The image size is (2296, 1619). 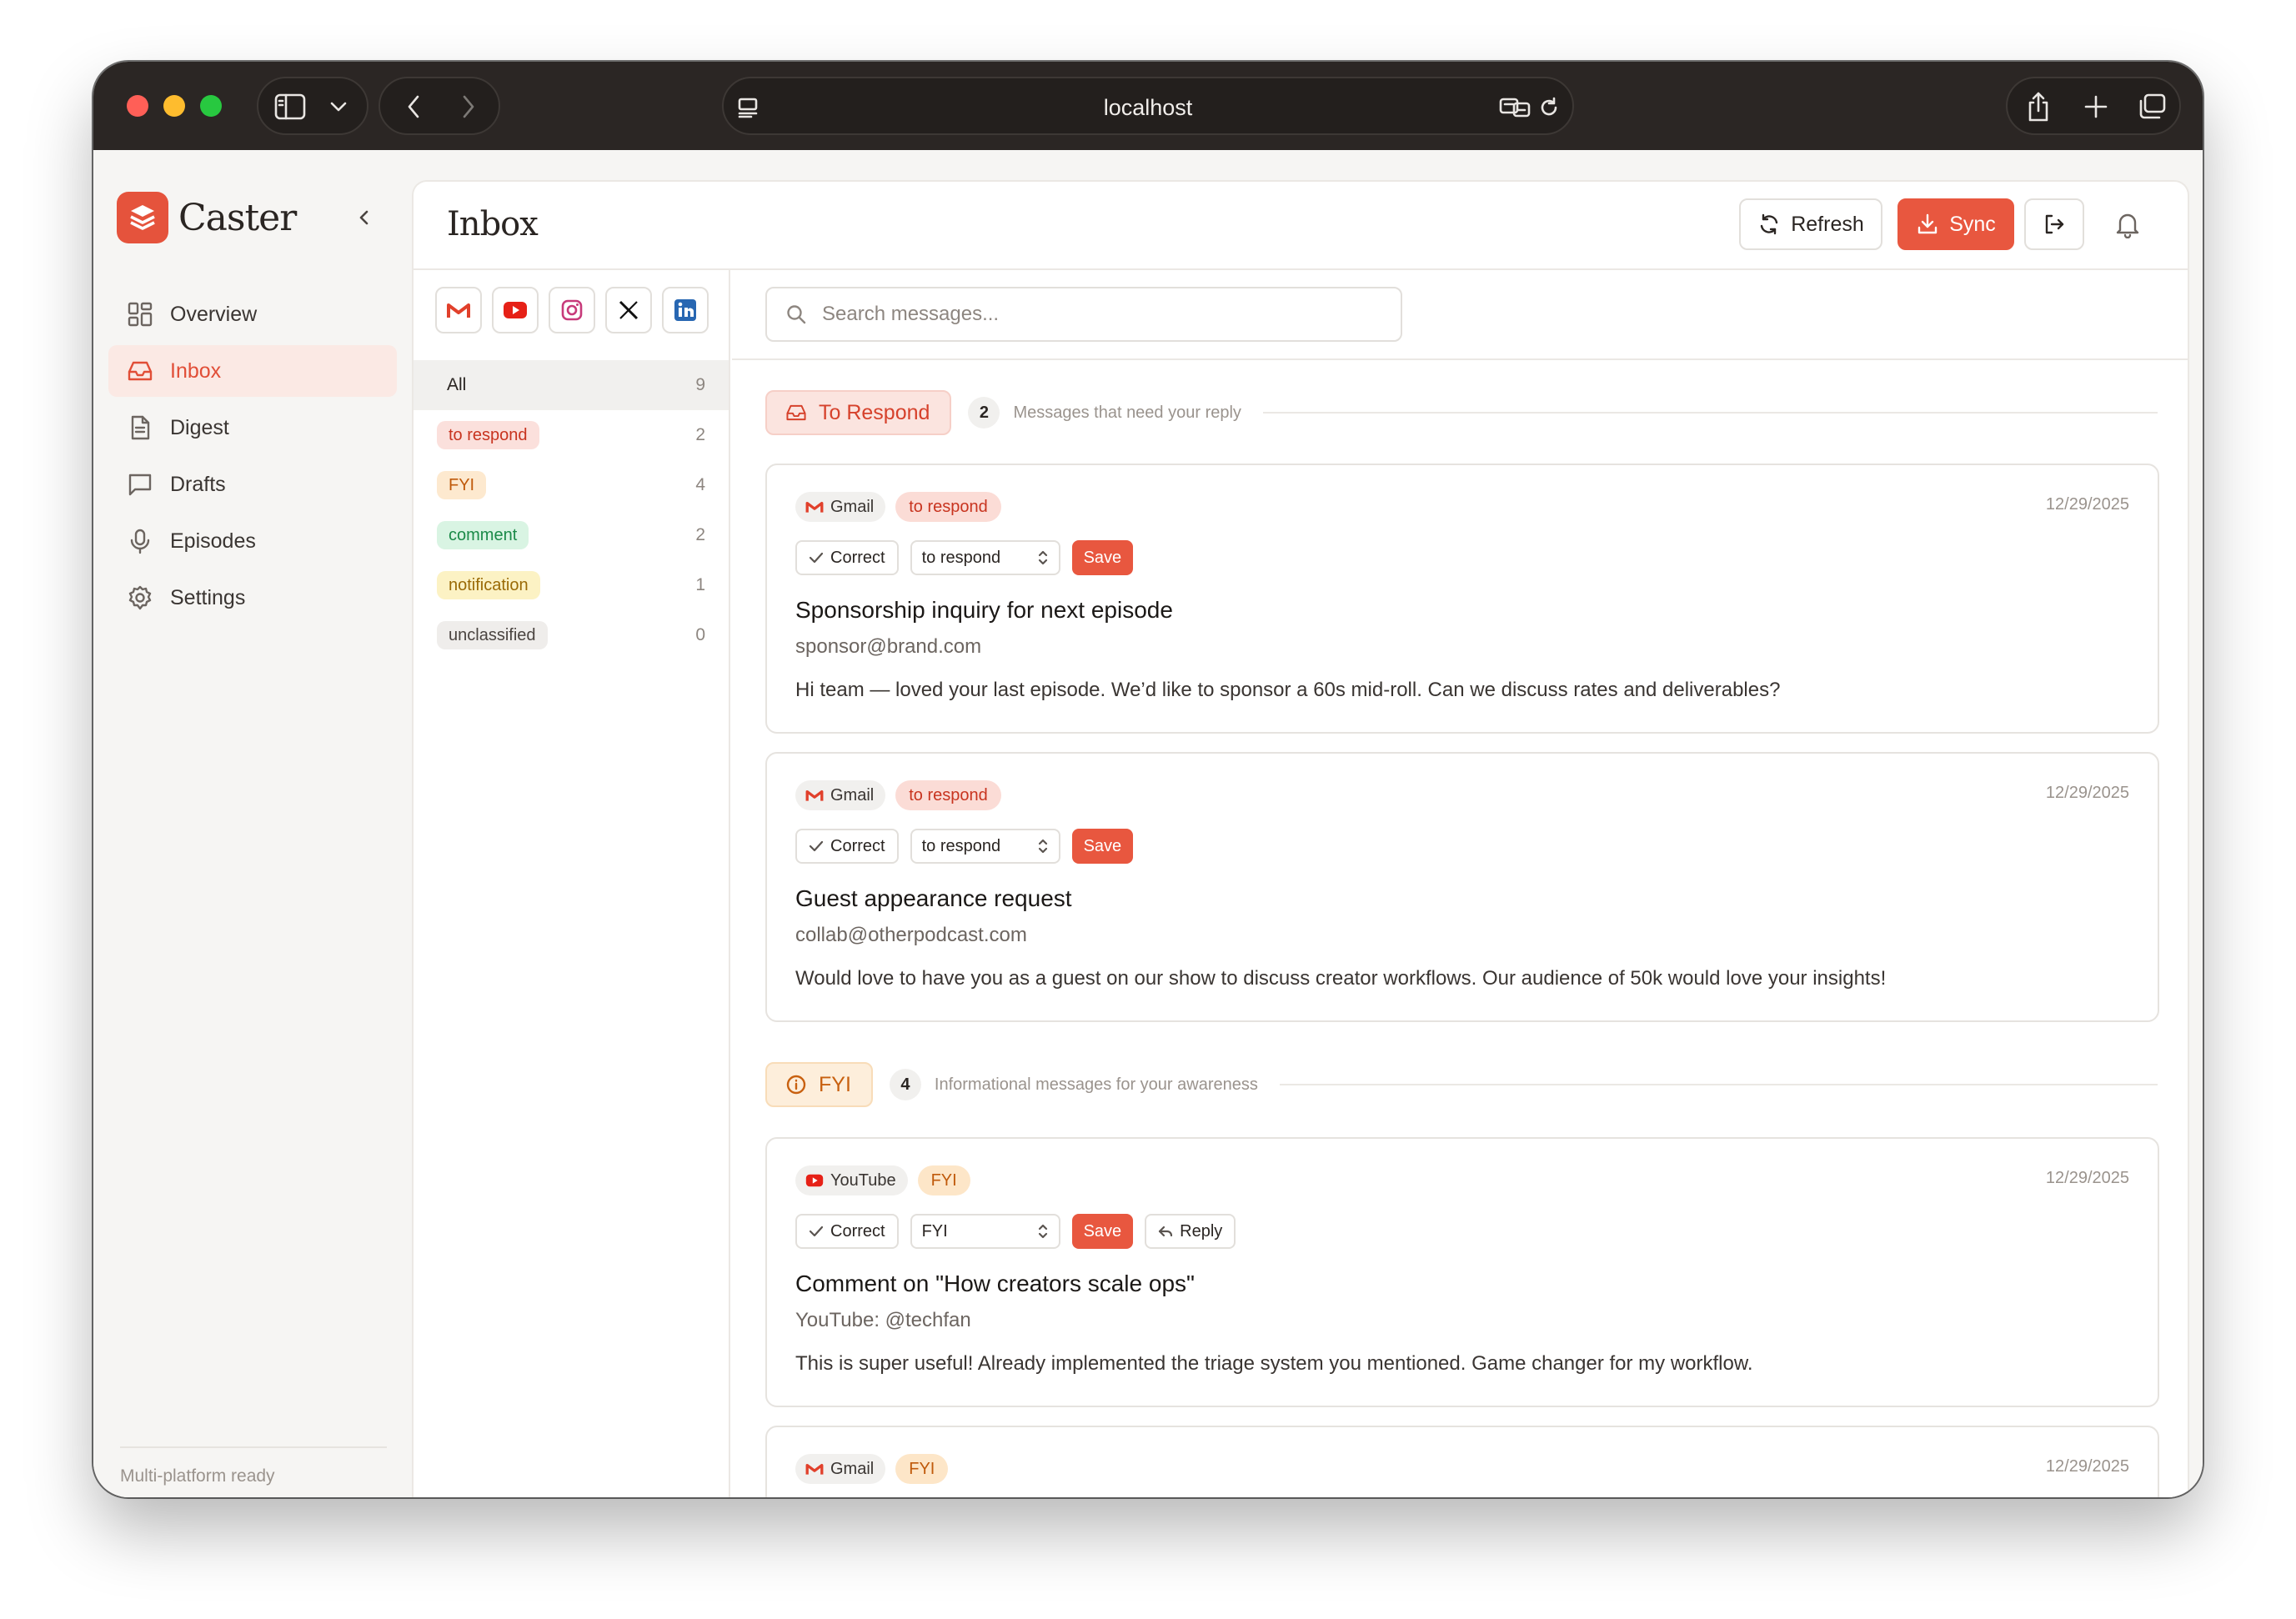 I want to click on url-text: localhost, so click(x=1148, y=107).